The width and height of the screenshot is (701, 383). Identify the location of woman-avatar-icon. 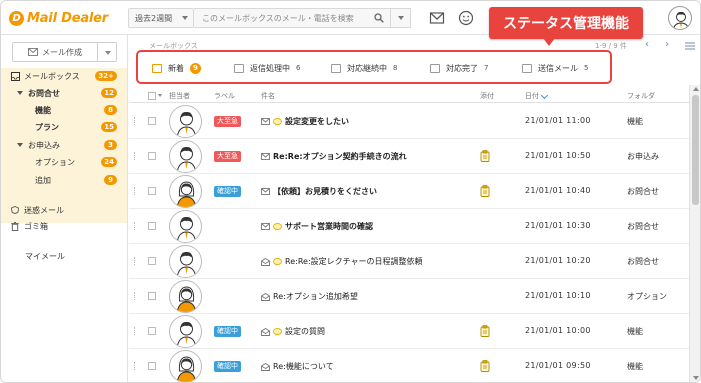
(186, 299).